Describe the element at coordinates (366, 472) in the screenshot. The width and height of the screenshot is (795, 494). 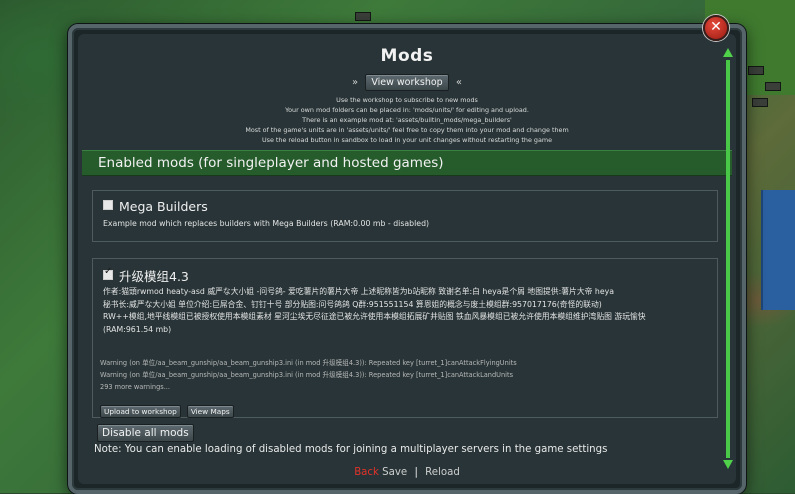
I see `back-button: Back` at that location.